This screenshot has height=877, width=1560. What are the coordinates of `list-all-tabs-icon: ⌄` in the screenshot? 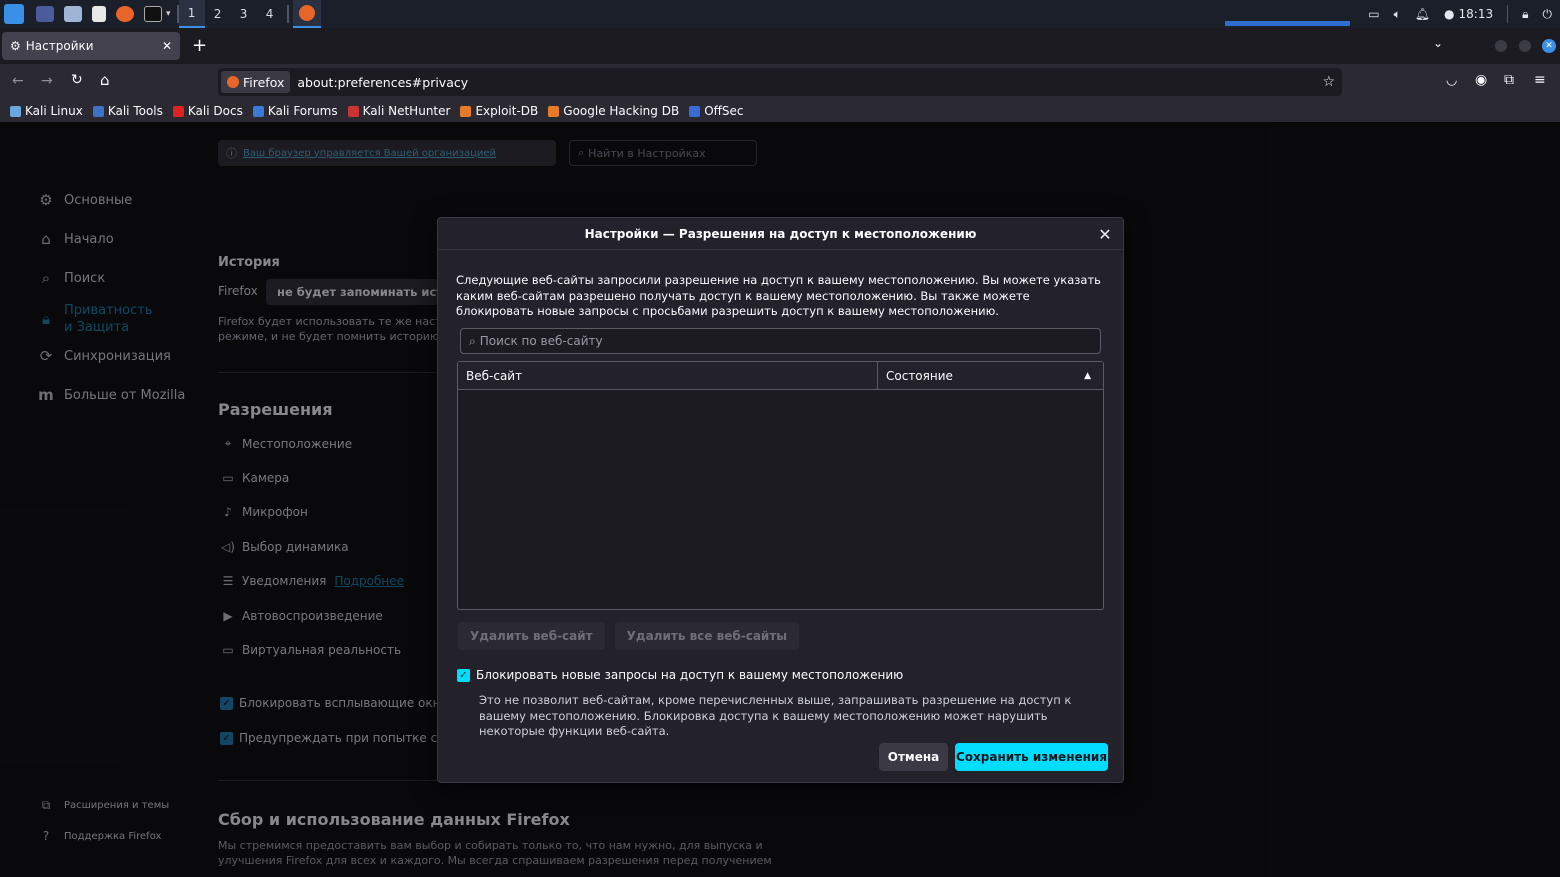 It's located at (1438, 43).